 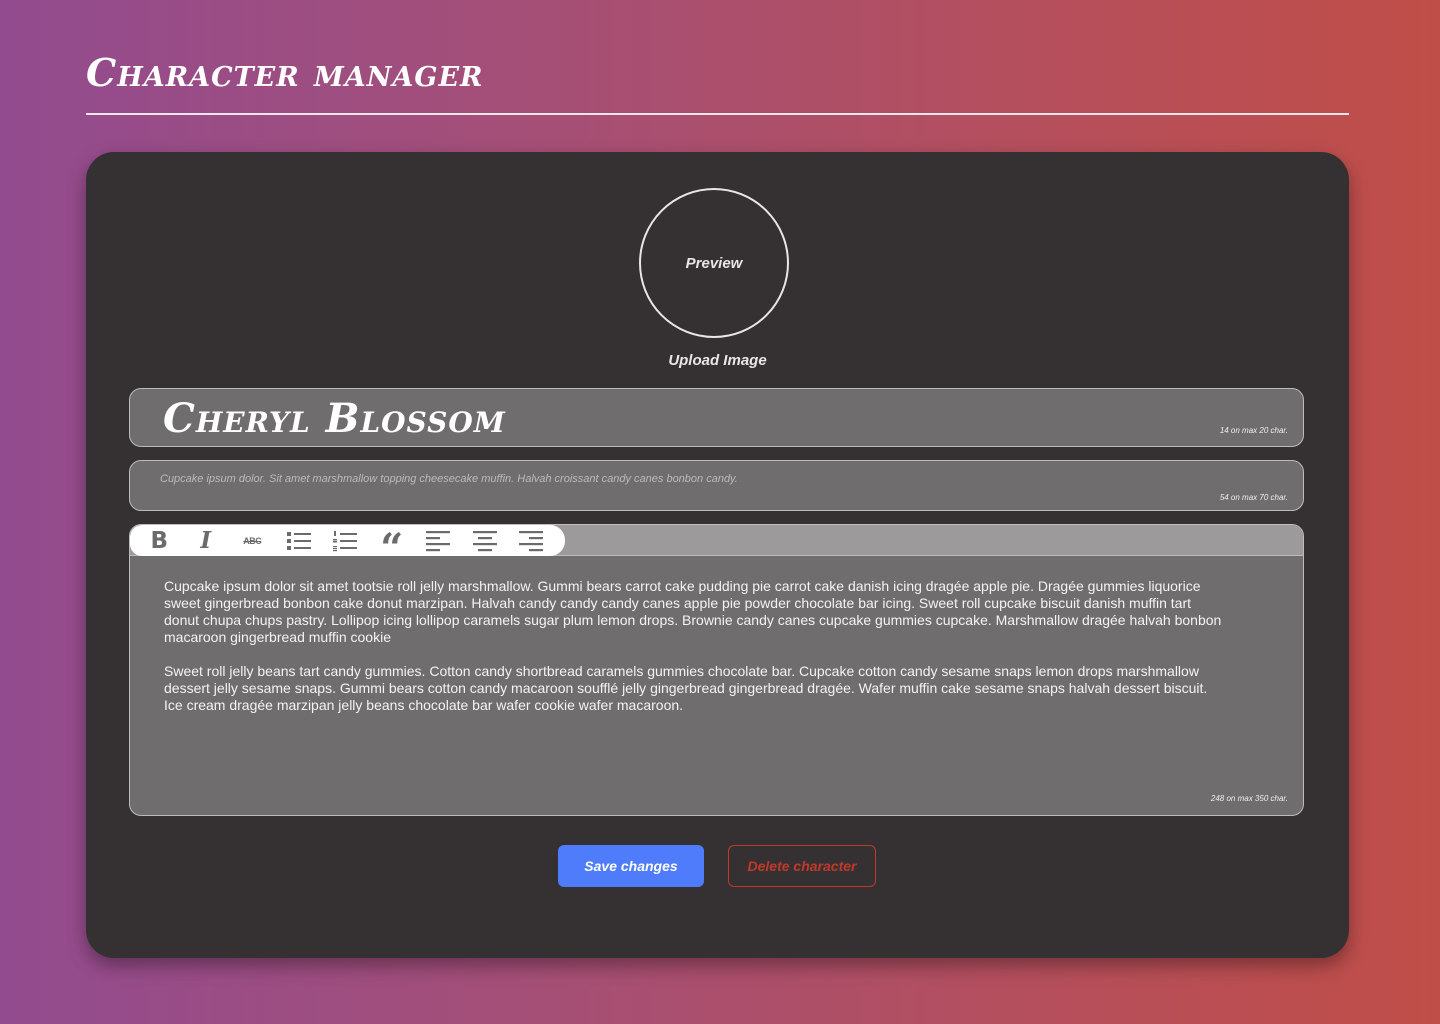 What do you see at coordinates (717, 114) in the screenshot?
I see `title-divider` at bounding box center [717, 114].